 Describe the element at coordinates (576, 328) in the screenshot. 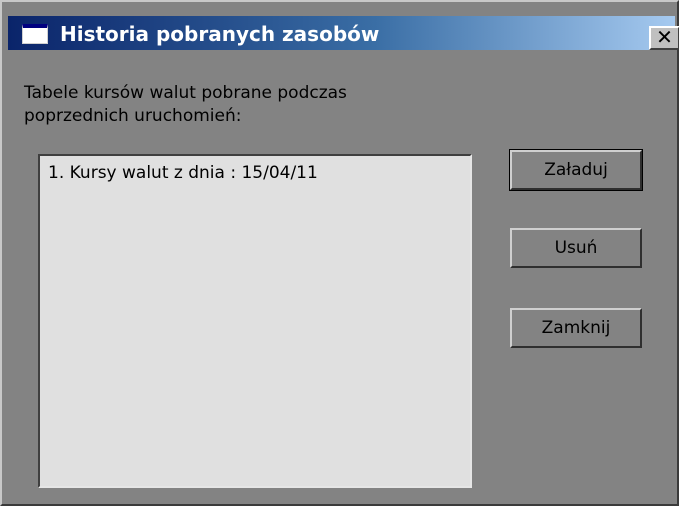

I see `close-button: Zamknij` at that location.